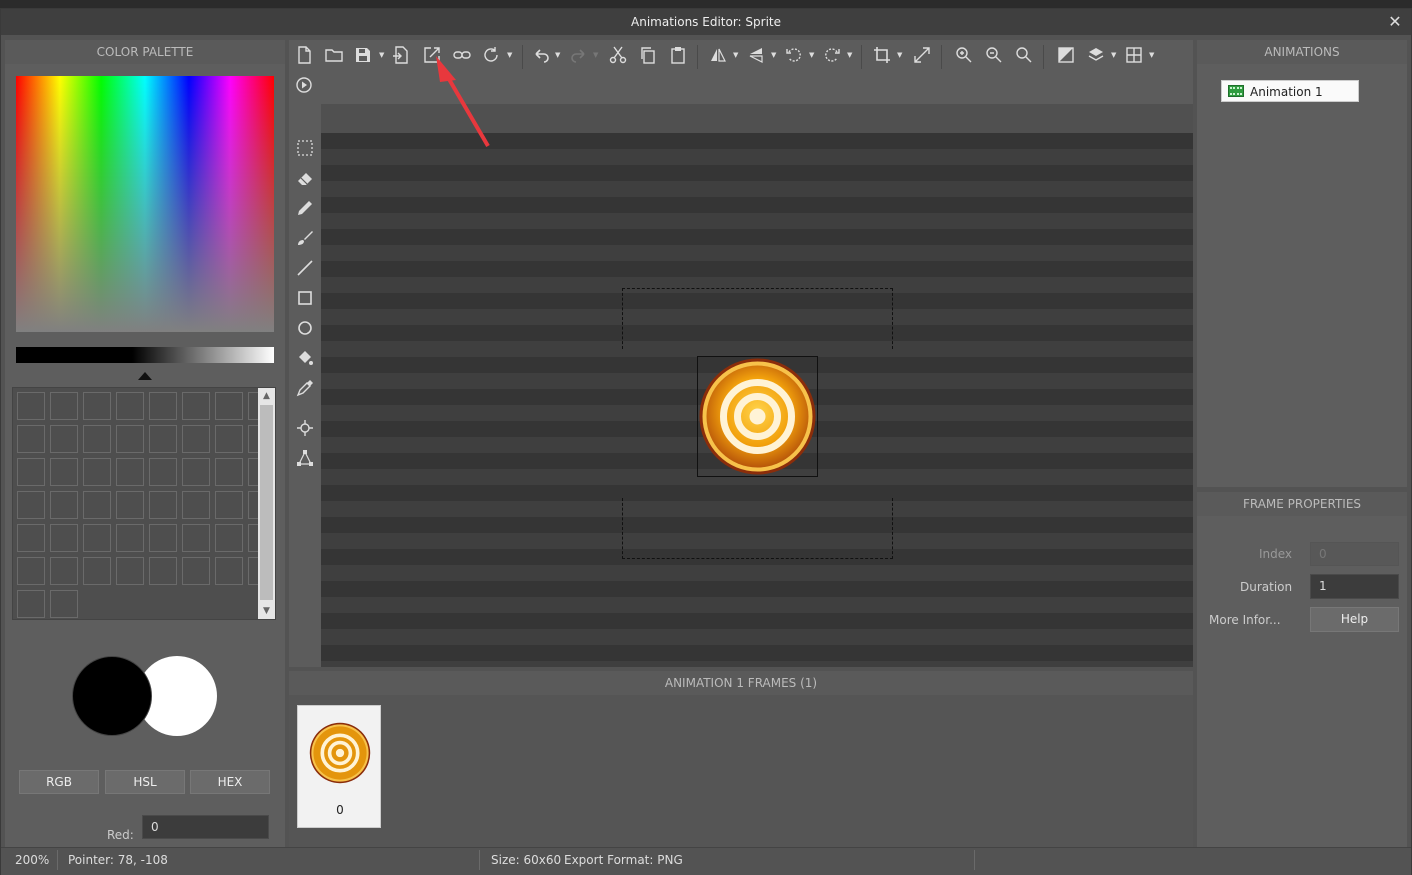 Image resolution: width=1412 pixels, height=875 pixels. Describe the element at coordinates (882, 55) in the screenshot. I see `crop-icon` at that location.